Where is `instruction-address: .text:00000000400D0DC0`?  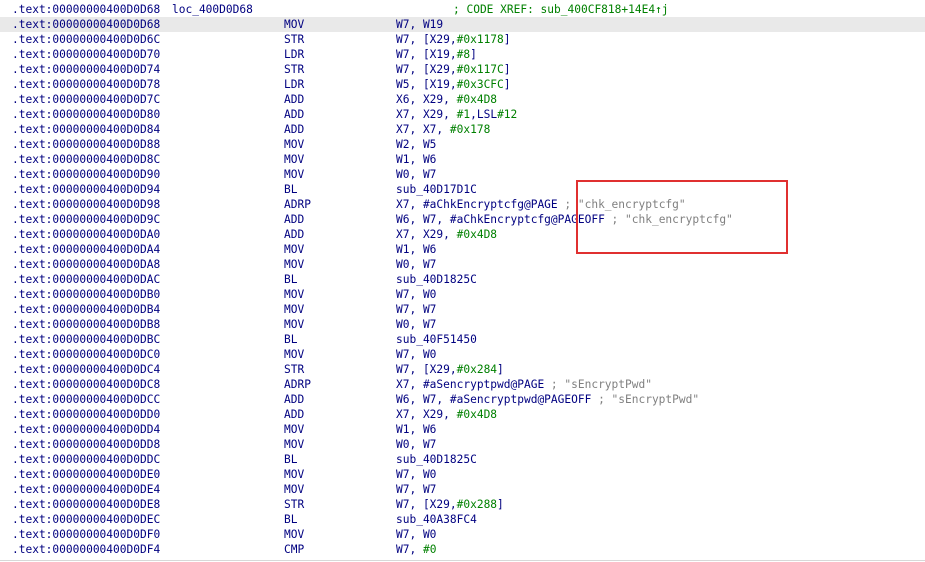 instruction-address: .text:00000000400D0DC0 is located at coordinates (86, 354).